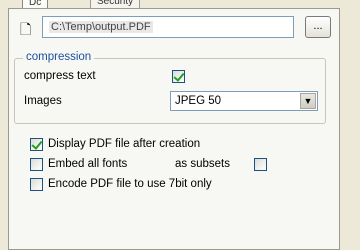  What do you see at coordinates (198, 101) in the screenshot?
I see `images-select-value: JPEG 50` at bounding box center [198, 101].